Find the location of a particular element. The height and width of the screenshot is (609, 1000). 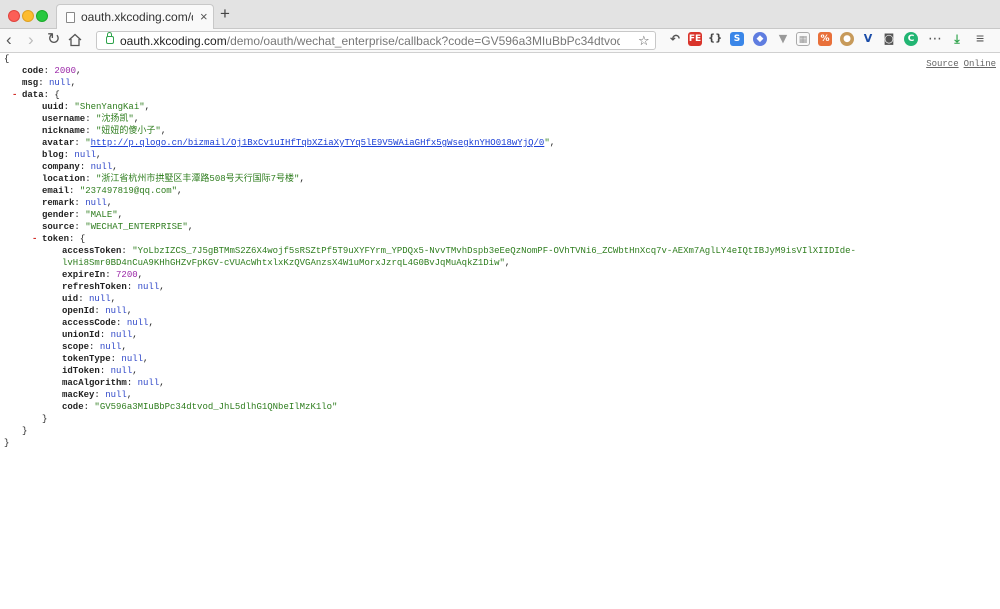

json-key: macKey is located at coordinates (78, 395).